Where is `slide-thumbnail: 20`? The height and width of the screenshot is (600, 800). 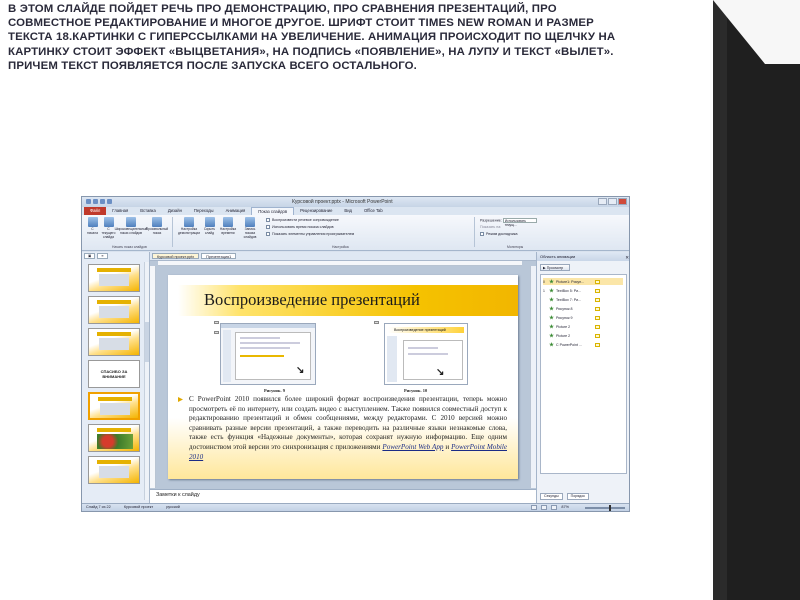
slide-thumbnail: 20 is located at coordinates (114, 342).